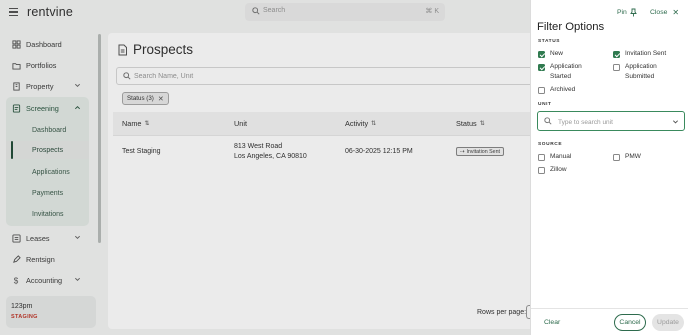  I want to click on close-label: Close, so click(659, 12).